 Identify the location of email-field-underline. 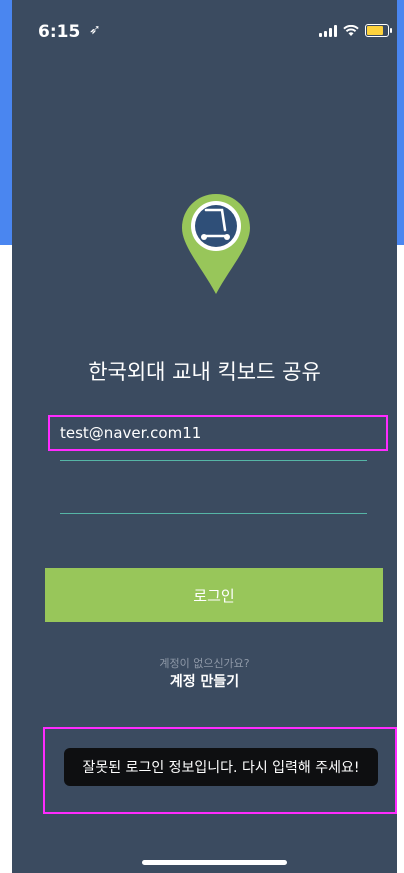
(213, 460).